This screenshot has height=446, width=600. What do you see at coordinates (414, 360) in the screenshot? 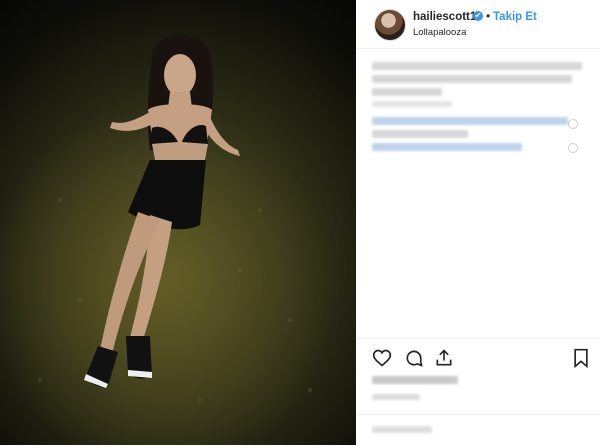
I see `comment-icon` at bounding box center [414, 360].